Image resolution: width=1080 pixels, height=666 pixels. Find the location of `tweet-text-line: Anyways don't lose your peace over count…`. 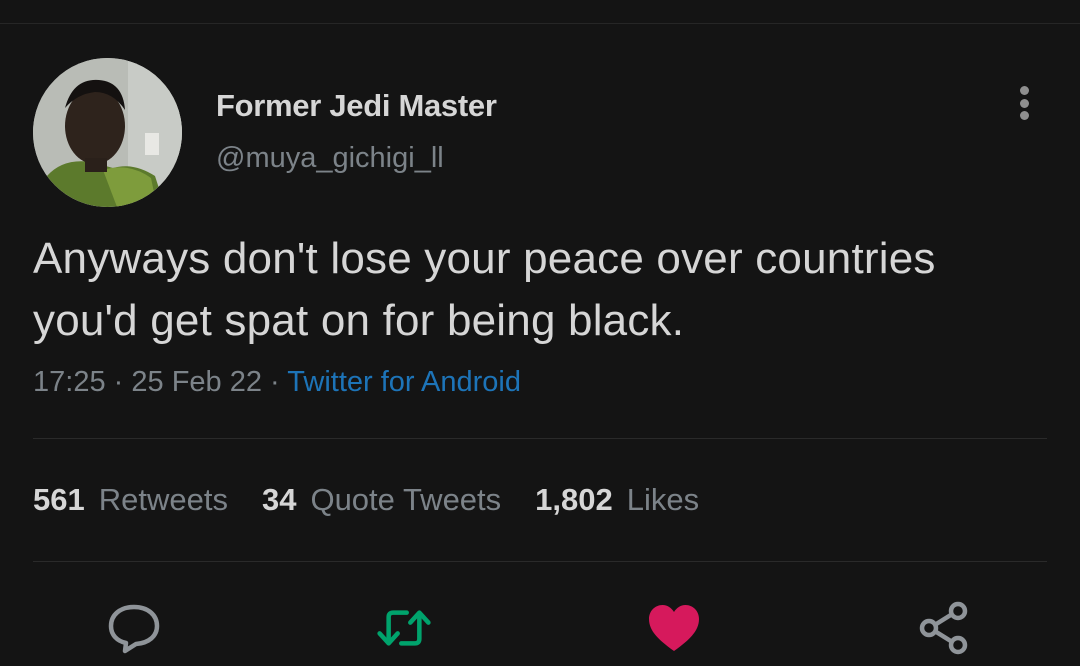

tweet-text-line: Anyways don't lose your peace over count… is located at coordinates (484, 258).